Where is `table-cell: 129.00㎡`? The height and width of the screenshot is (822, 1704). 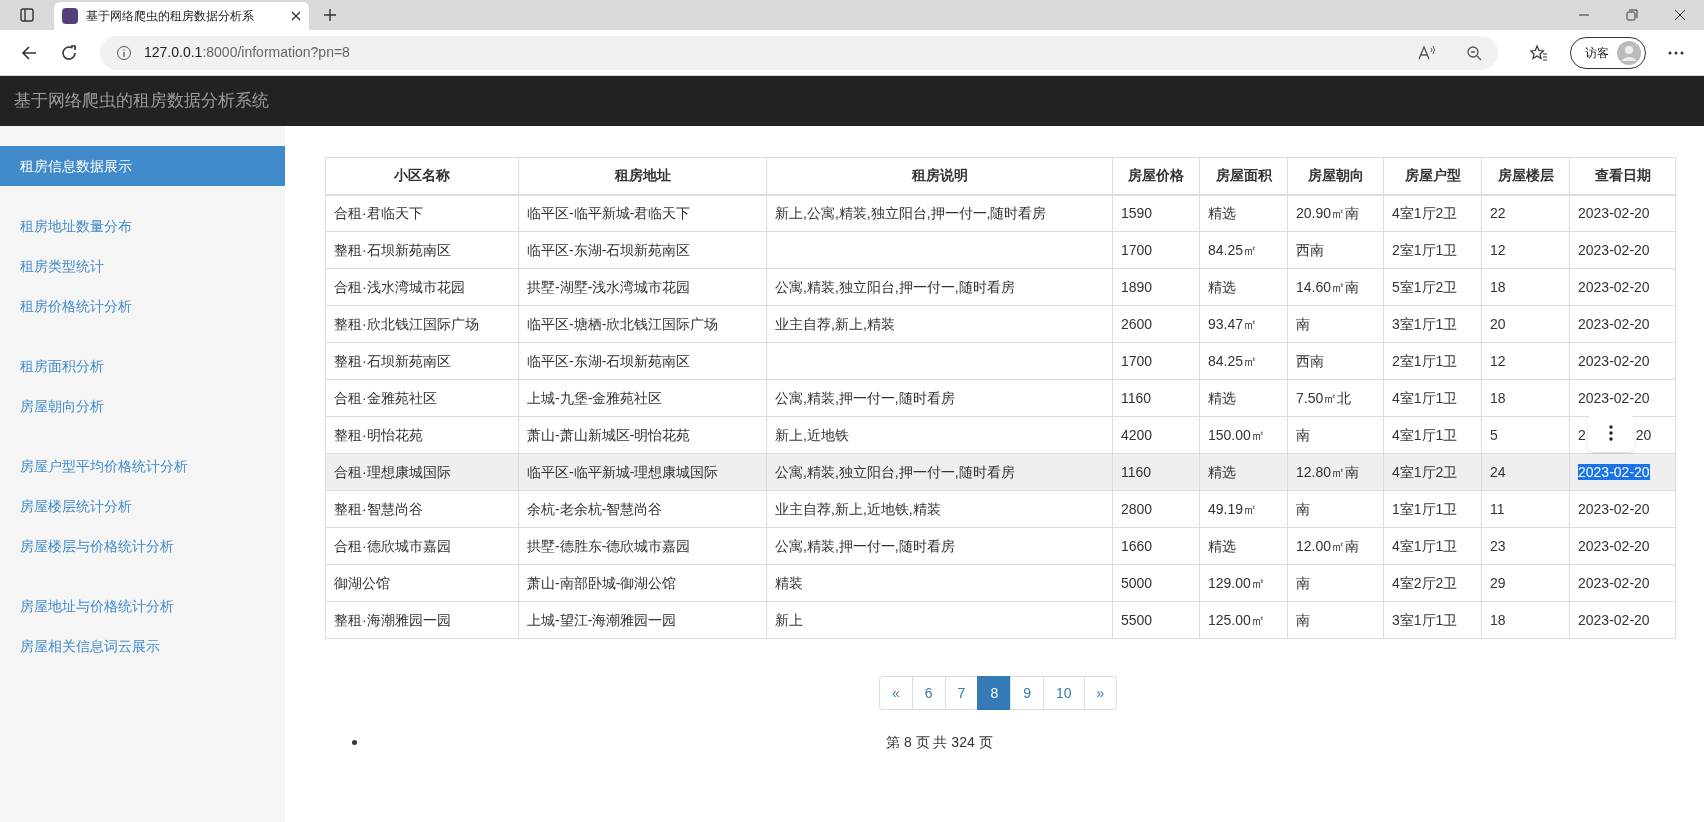 table-cell: 129.00㎡ is located at coordinates (1243, 583).